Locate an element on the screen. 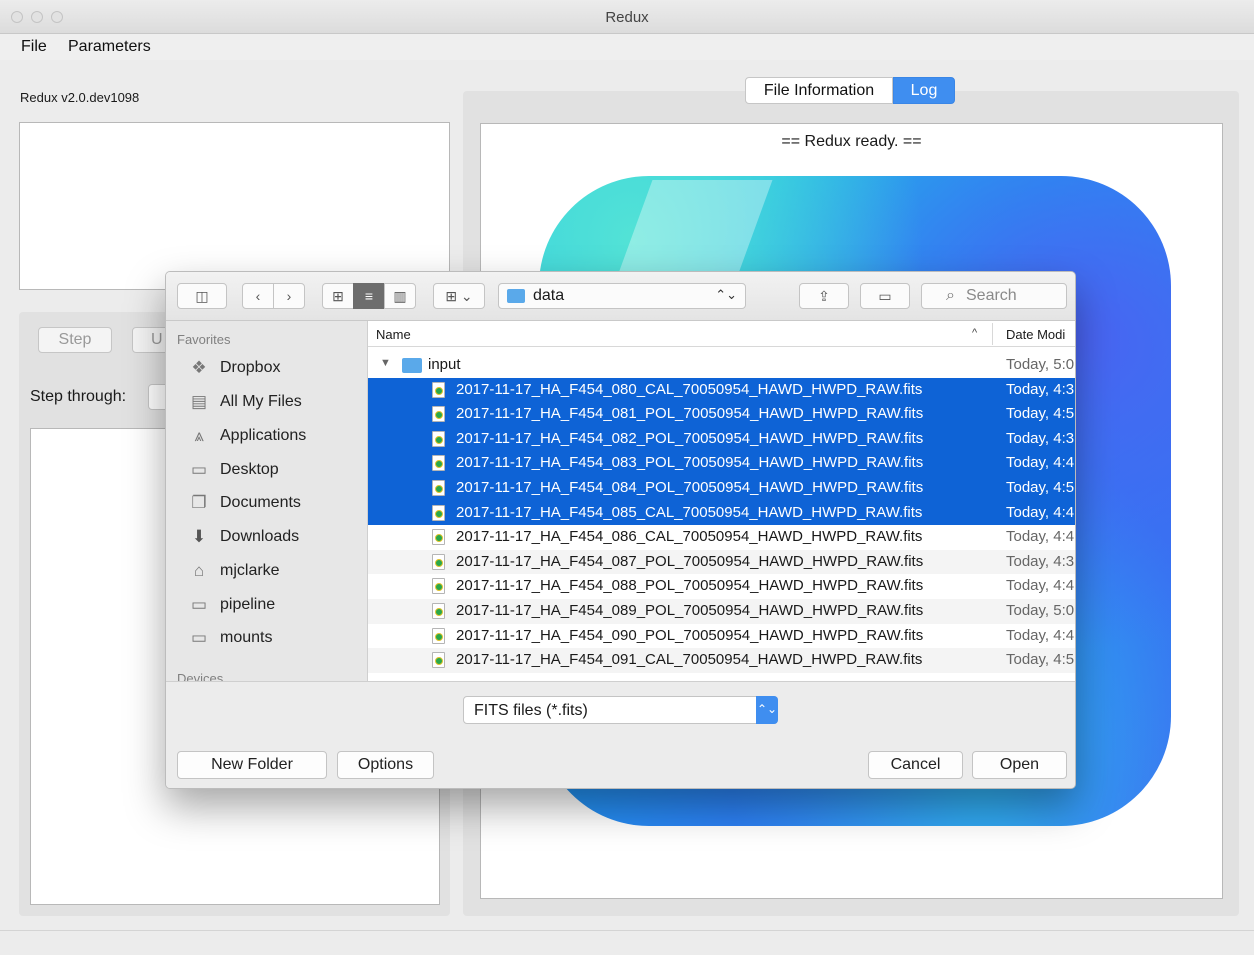 The height and width of the screenshot is (955, 1254). window-title: Redux is located at coordinates (627, 17).